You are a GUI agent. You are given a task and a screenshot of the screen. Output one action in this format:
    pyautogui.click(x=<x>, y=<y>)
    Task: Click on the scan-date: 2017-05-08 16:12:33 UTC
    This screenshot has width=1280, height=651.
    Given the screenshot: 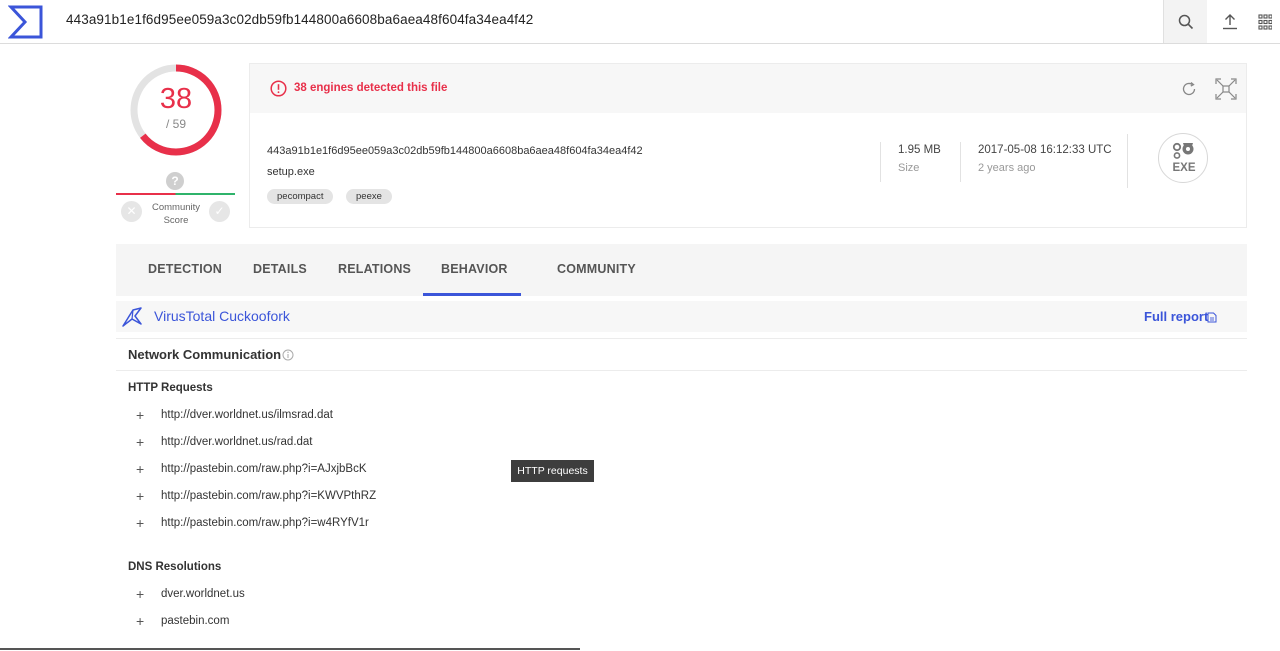 What is the action you would take?
    pyautogui.click(x=1045, y=150)
    